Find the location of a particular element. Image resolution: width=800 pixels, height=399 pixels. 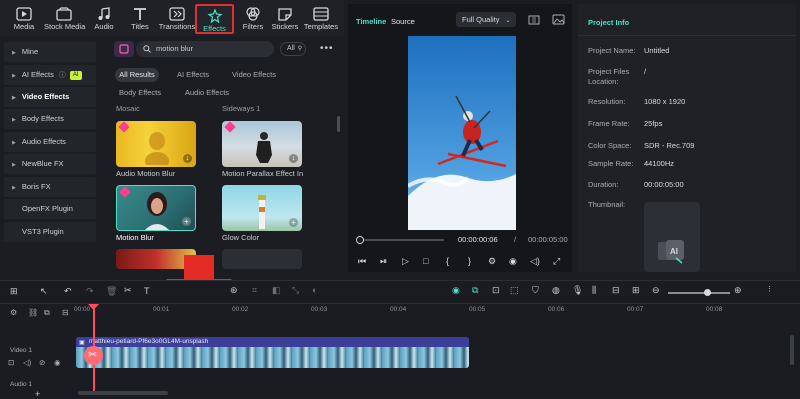

delete-icon: 🗑 is located at coordinates (111, 291).